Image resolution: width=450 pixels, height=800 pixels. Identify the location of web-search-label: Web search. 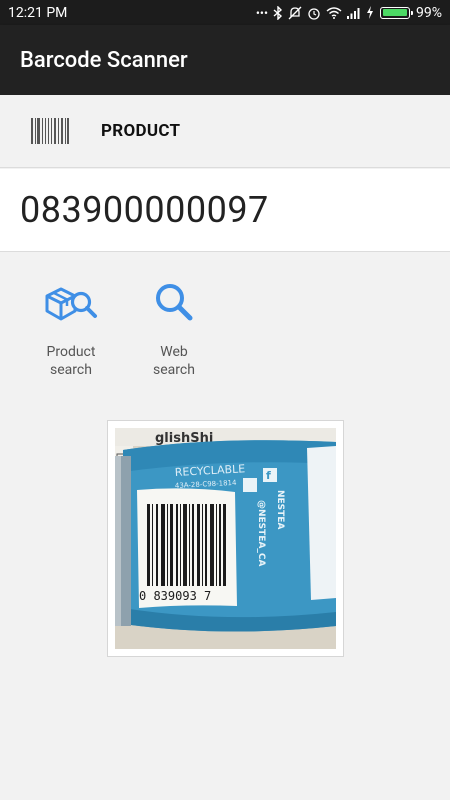
(174, 361).